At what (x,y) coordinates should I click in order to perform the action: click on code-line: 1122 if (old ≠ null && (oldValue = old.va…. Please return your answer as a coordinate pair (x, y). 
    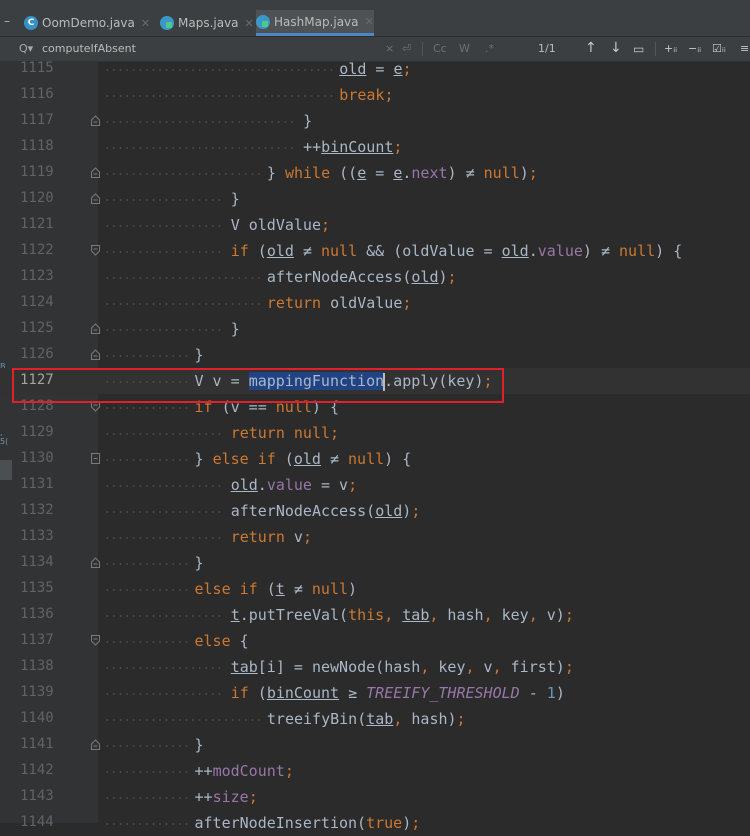
    Looking at the image, I should click on (375, 251).